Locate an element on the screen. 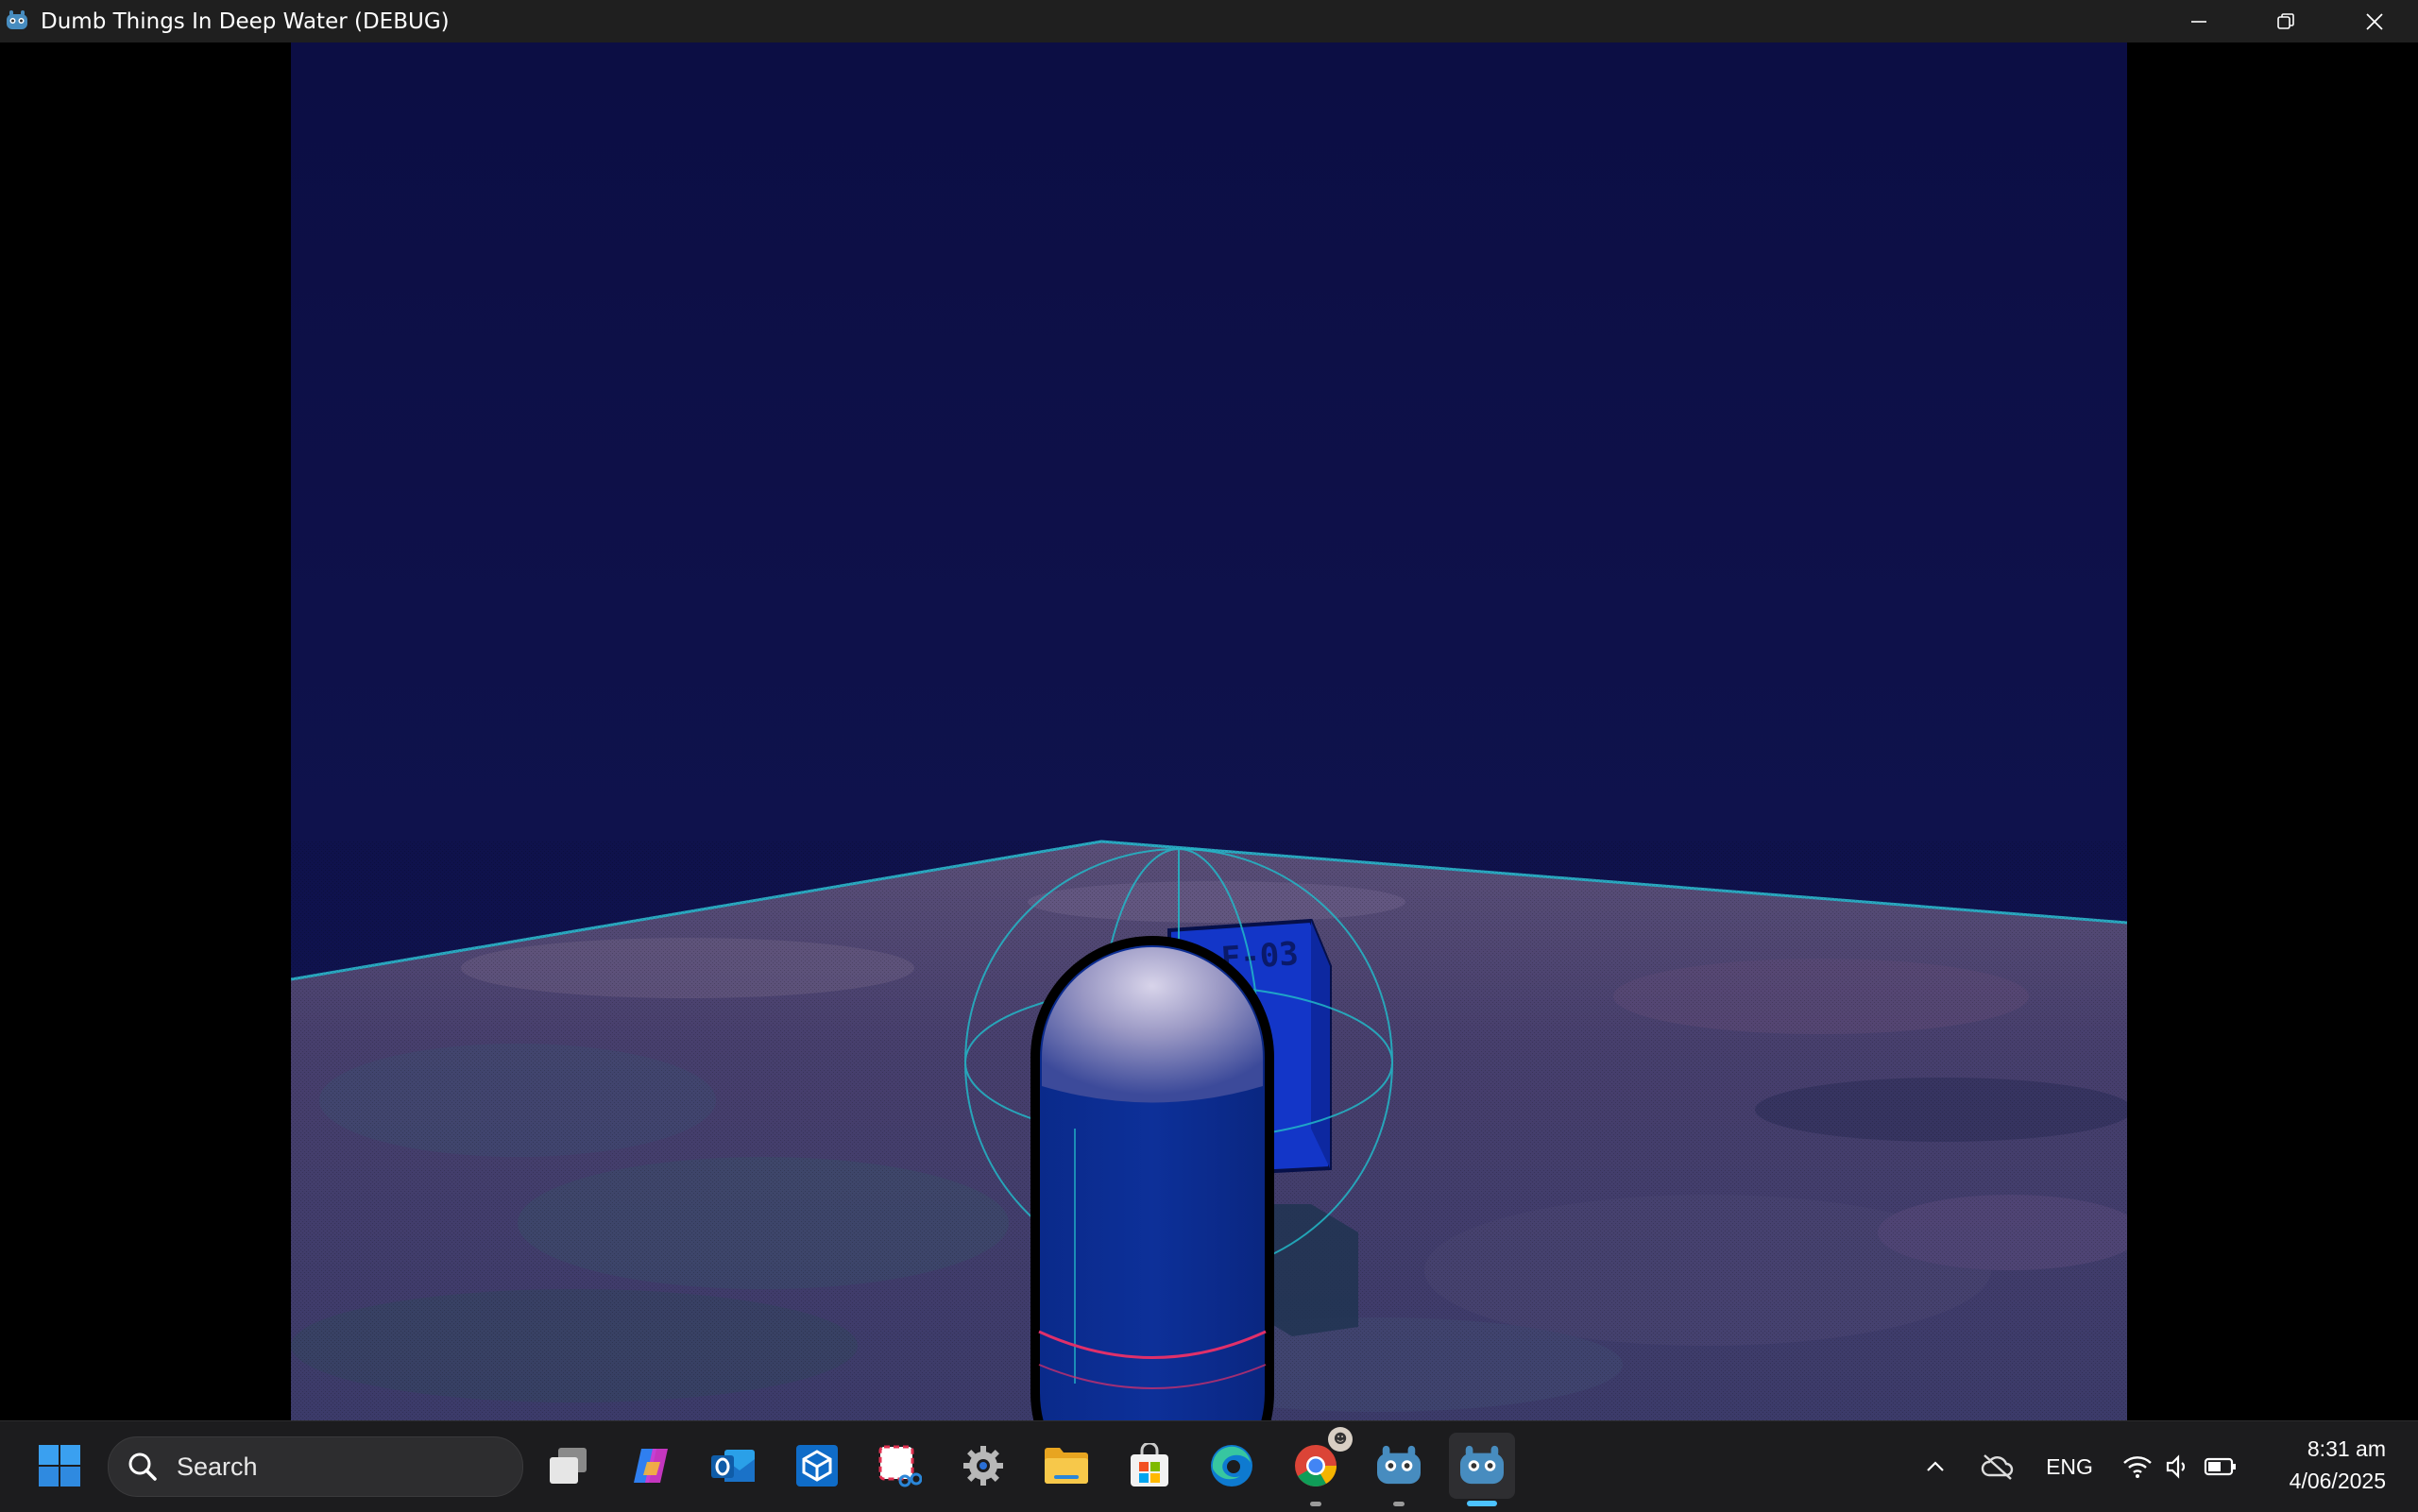 The height and width of the screenshot is (1512, 2418). cloud-off-icon is located at coordinates (1997, 1467).